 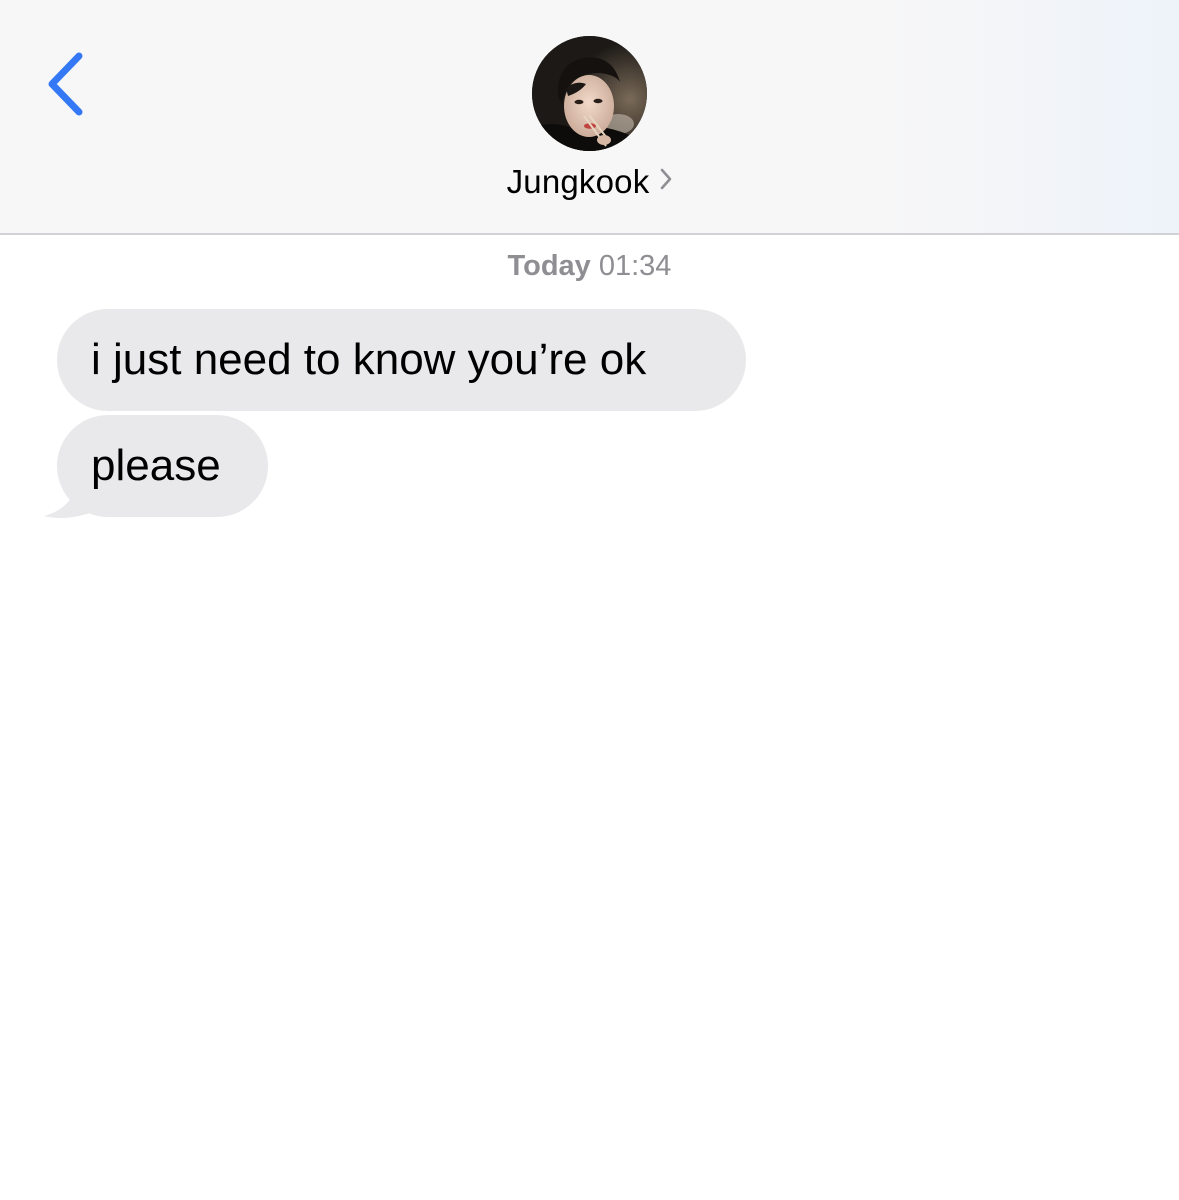 I want to click on incoming-message-bubble: please, so click(x=162, y=466).